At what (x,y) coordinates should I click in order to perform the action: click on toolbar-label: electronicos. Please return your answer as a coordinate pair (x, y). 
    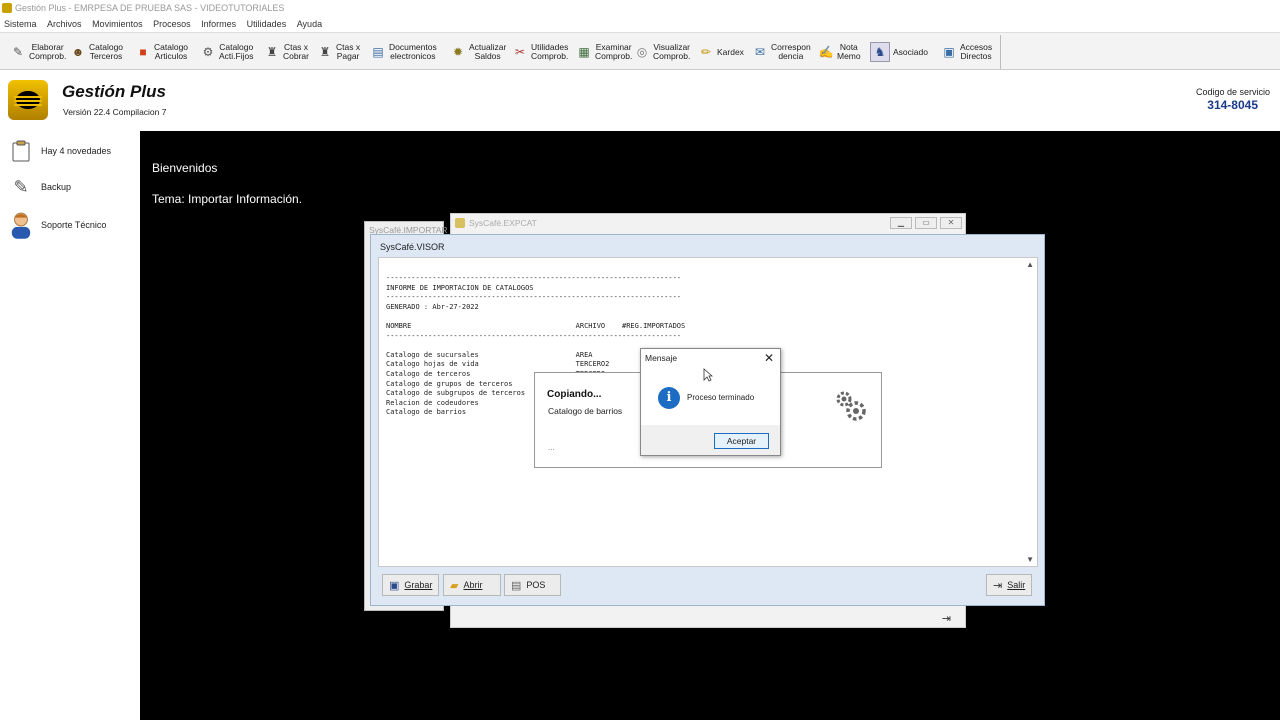
    Looking at the image, I should click on (413, 56).